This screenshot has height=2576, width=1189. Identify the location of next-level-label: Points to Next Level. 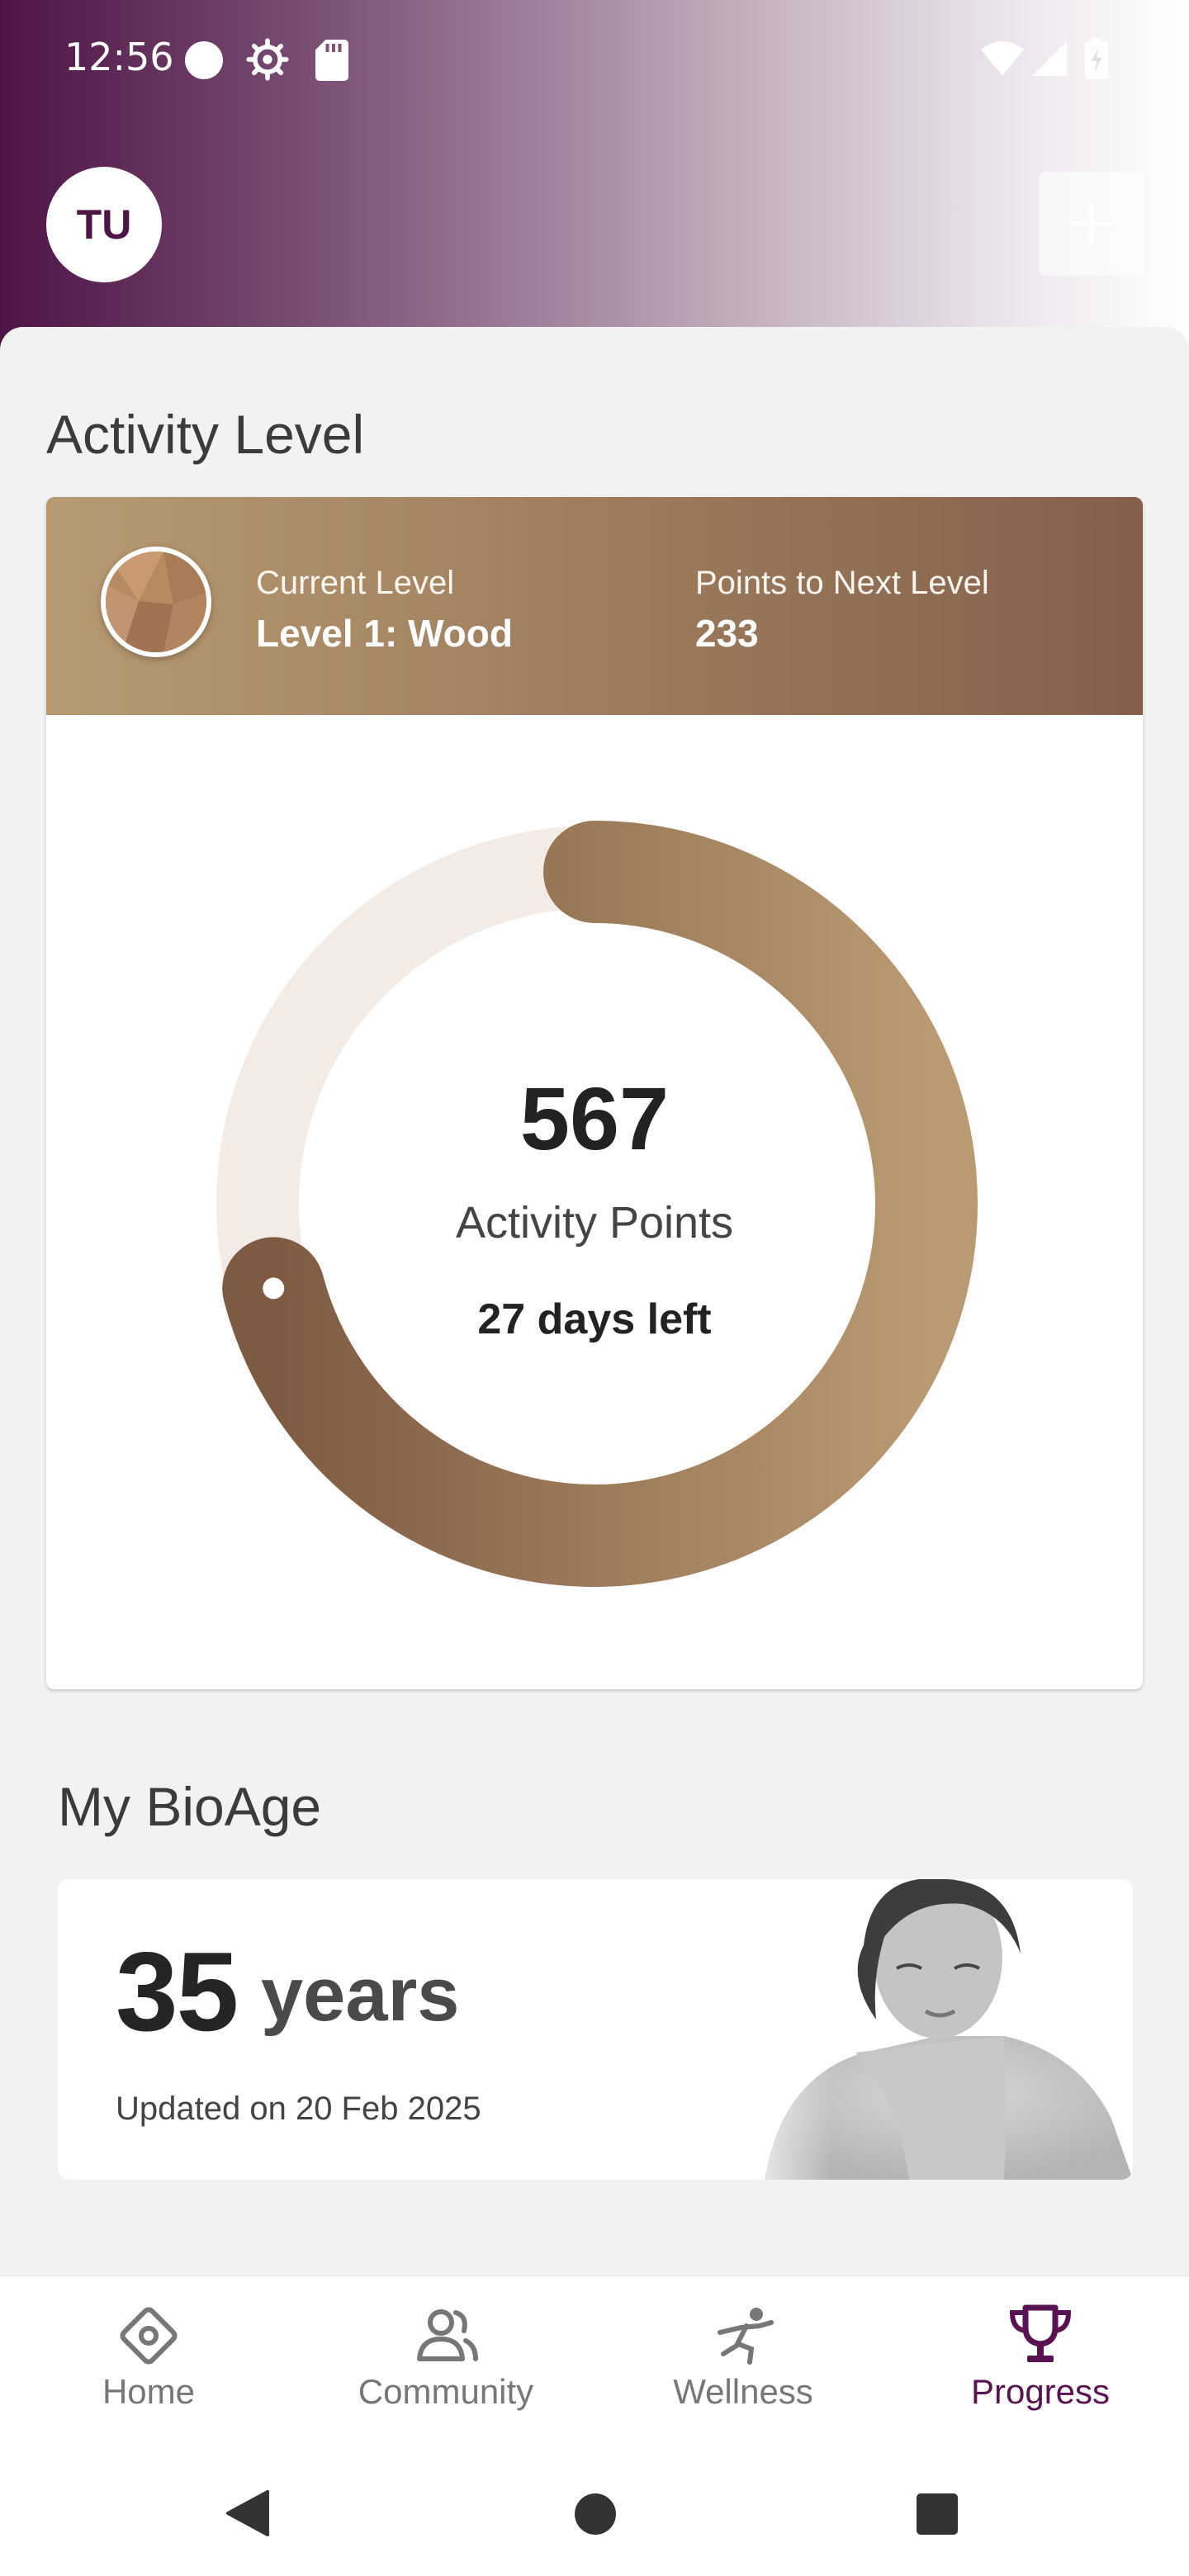
(842, 583).